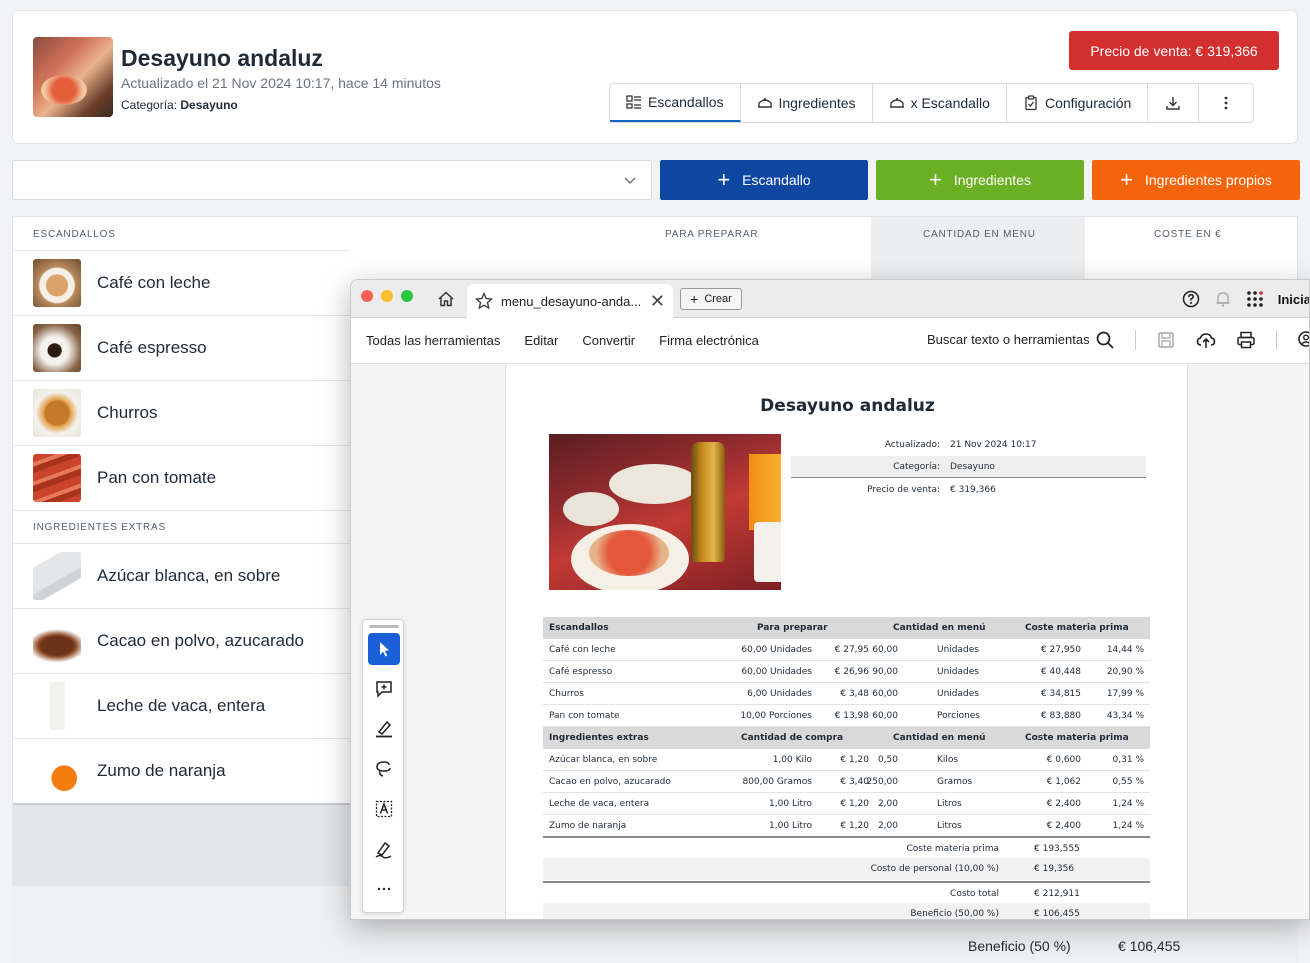  What do you see at coordinates (1105, 340) in the screenshot?
I see `search-icon` at bounding box center [1105, 340].